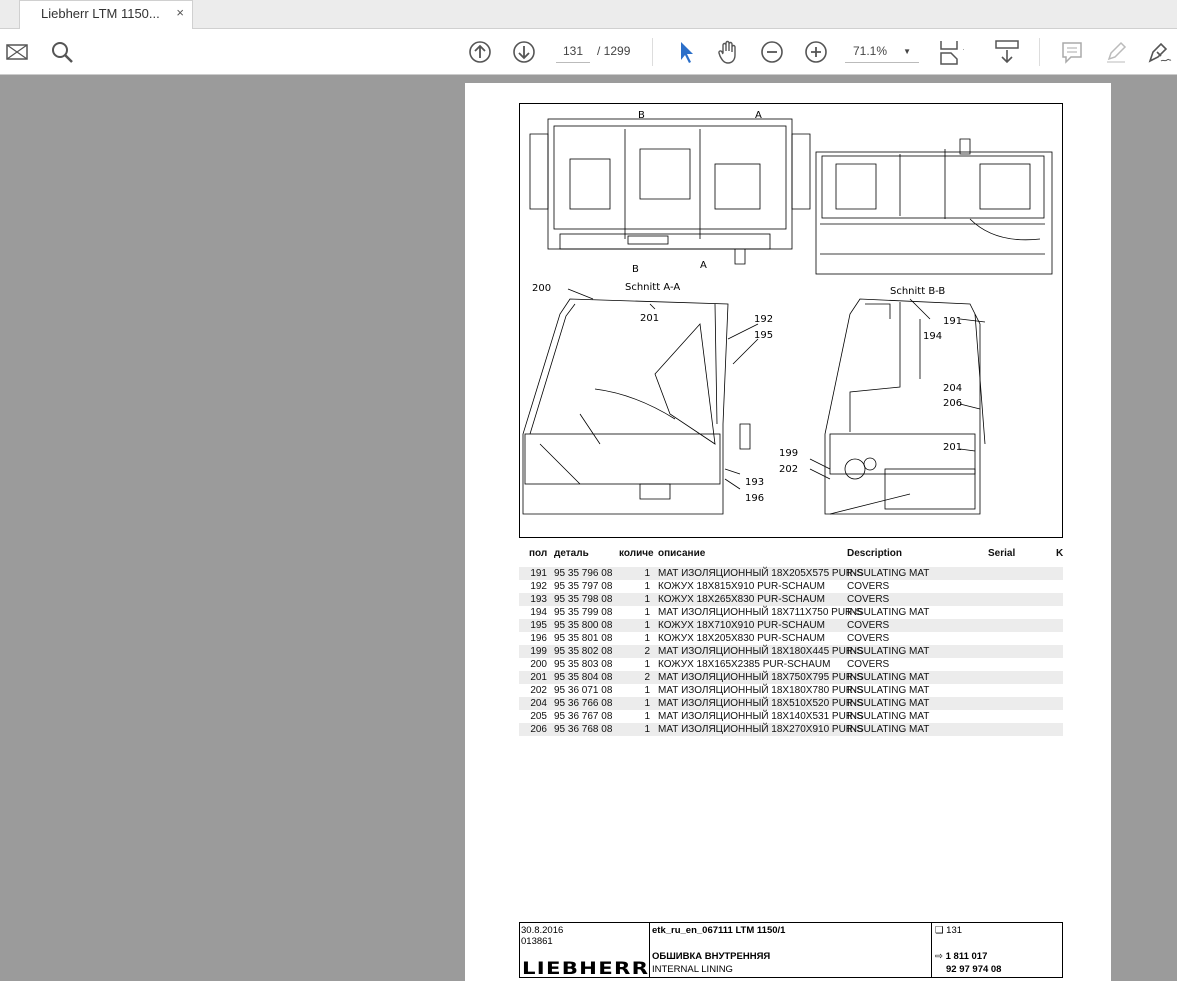 This screenshot has width=1177, height=981. I want to click on sign-pen-icon, so click(1160, 52).